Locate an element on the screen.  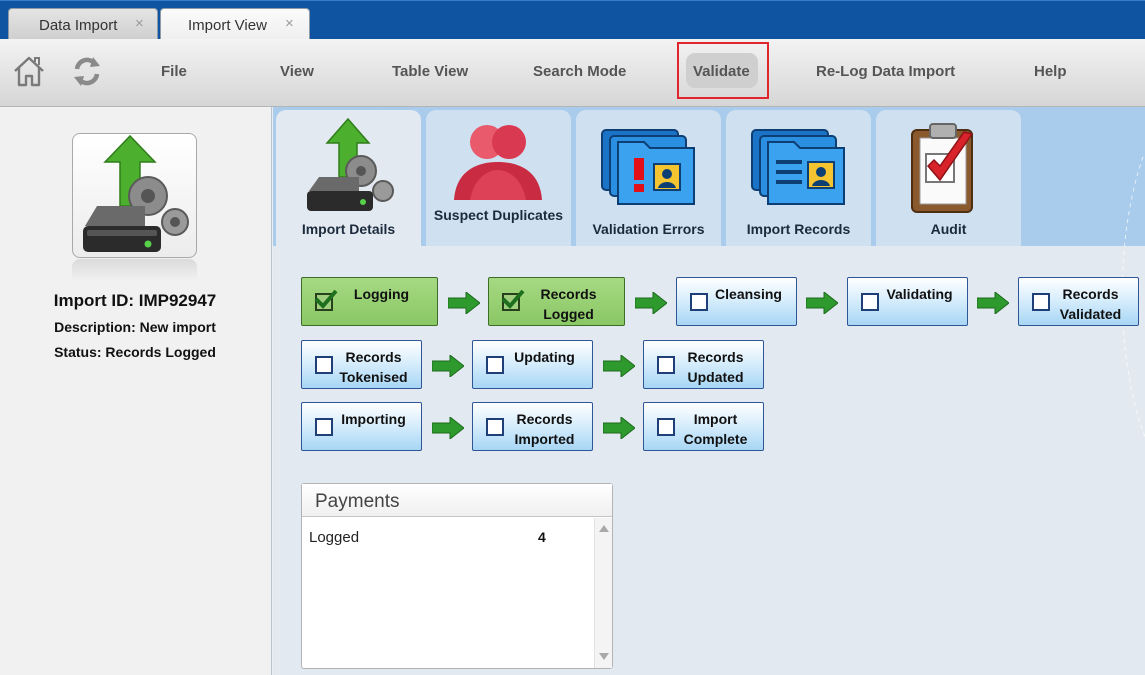
tab-label: Import Details is located at coordinates (348, 229).